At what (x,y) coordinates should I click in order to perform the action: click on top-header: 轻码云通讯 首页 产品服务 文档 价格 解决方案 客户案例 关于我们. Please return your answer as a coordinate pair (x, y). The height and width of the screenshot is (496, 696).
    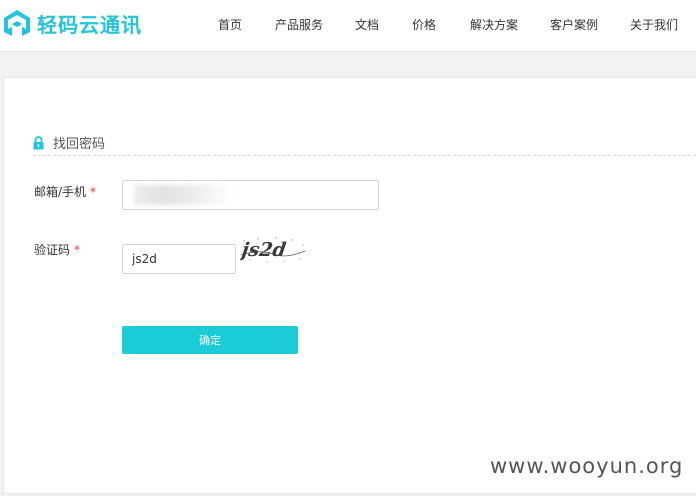
    Looking at the image, I should click on (348, 26).